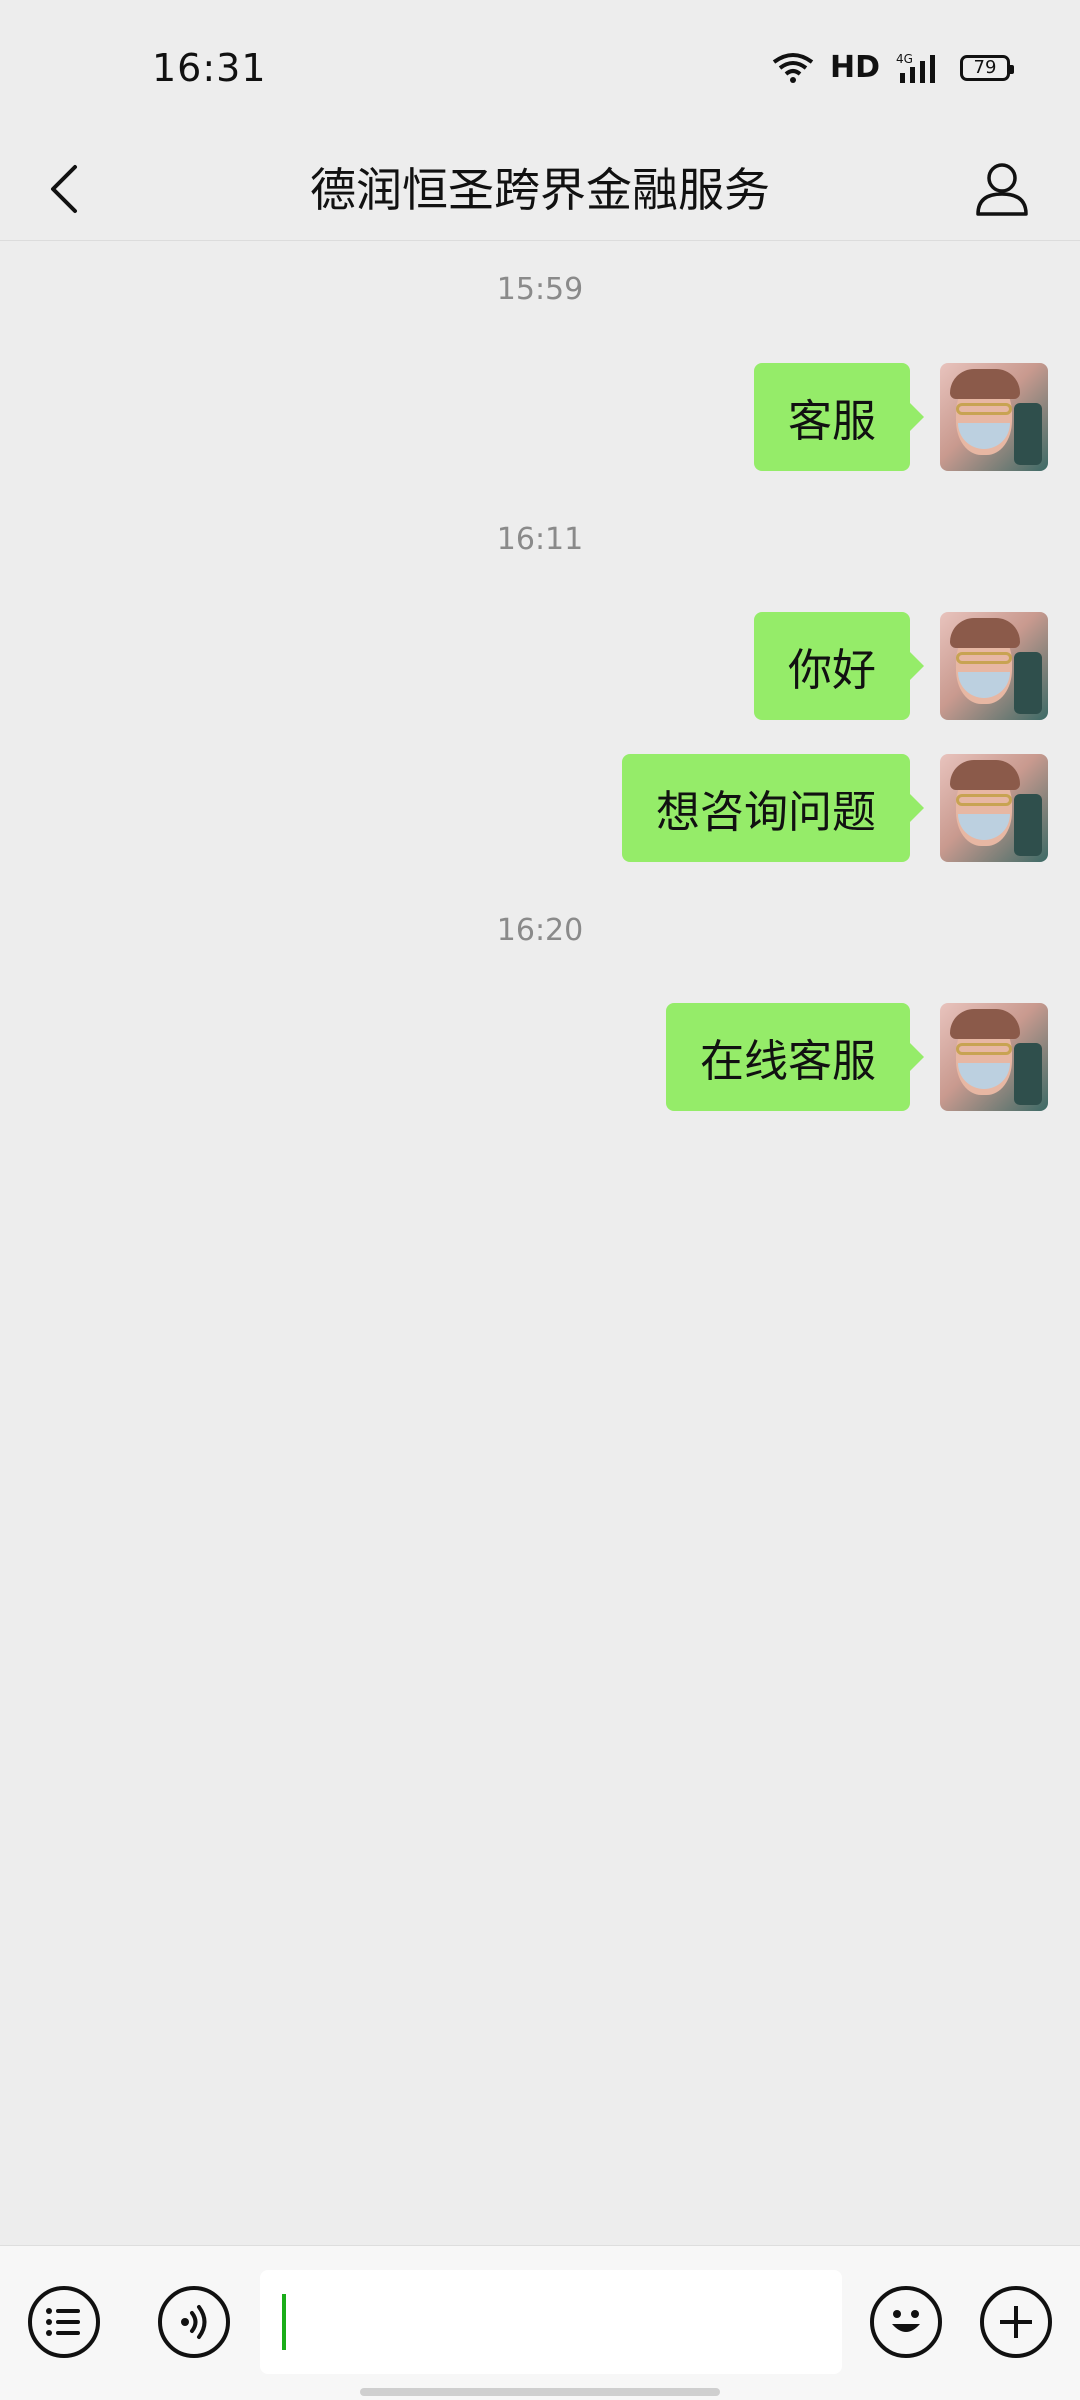  I want to click on input-bar, so click(540, 2322).